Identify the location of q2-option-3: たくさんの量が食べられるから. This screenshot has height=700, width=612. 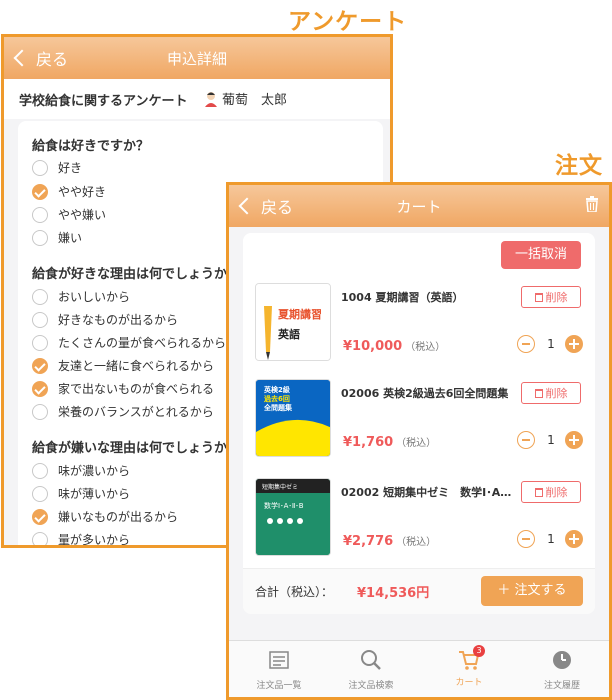
(129, 342).